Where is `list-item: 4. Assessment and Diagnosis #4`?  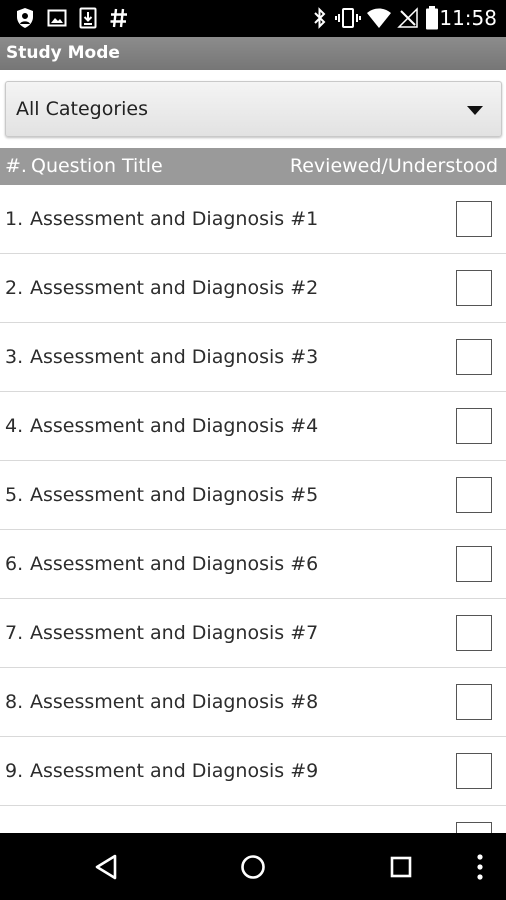
list-item: 4. Assessment and Diagnosis #4 is located at coordinates (253, 426).